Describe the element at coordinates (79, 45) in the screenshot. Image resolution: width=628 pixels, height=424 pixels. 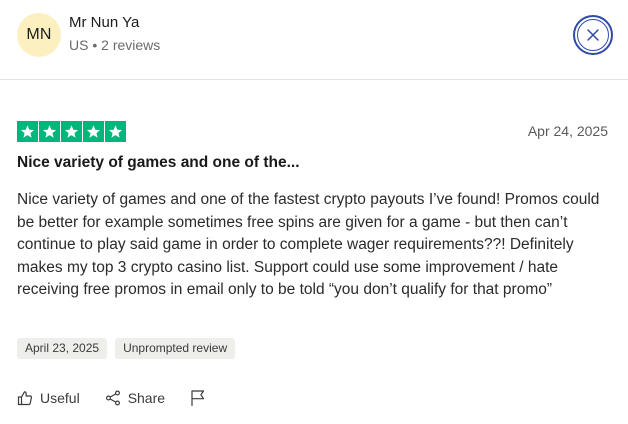
I see `reviewer-country: US` at that location.